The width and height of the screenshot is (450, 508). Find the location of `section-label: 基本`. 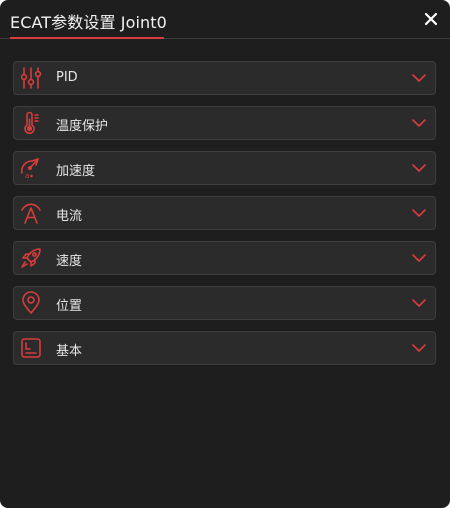

section-label: 基本 is located at coordinates (69, 351).